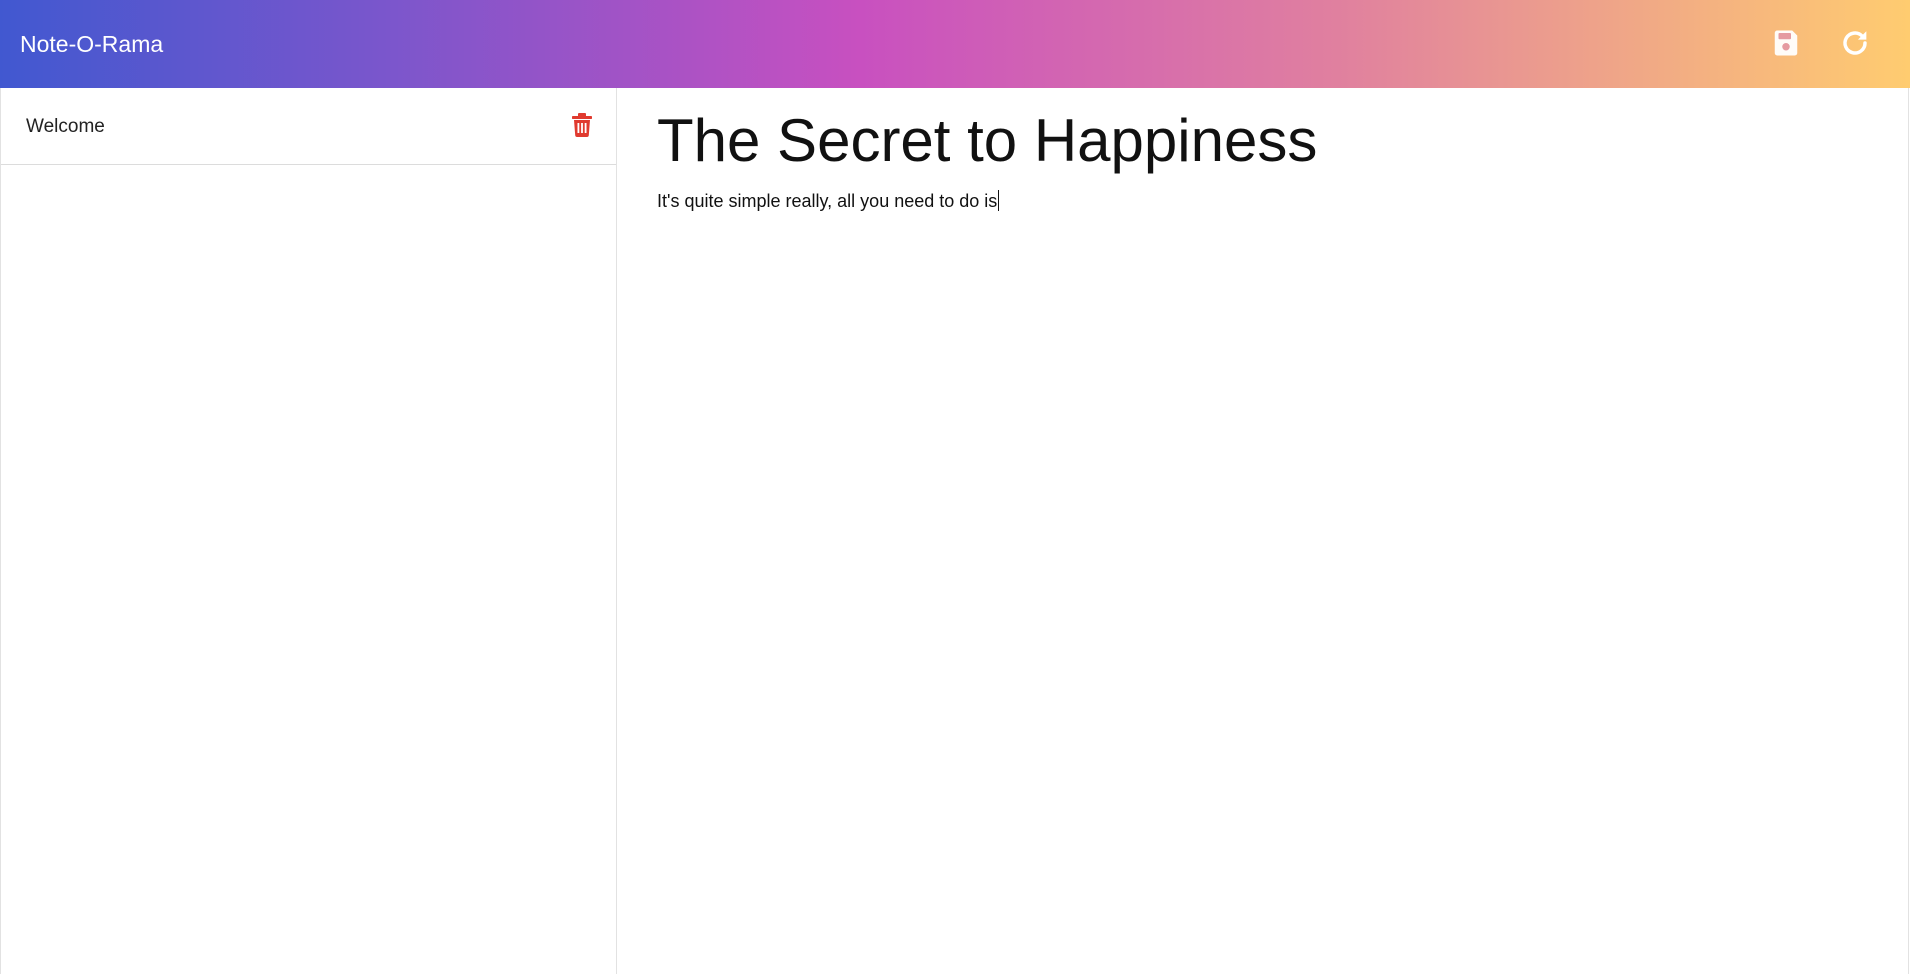 This screenshot has height=974, width=1910. I want to click on app-title: Note-O-Rama, so click(92, 44).